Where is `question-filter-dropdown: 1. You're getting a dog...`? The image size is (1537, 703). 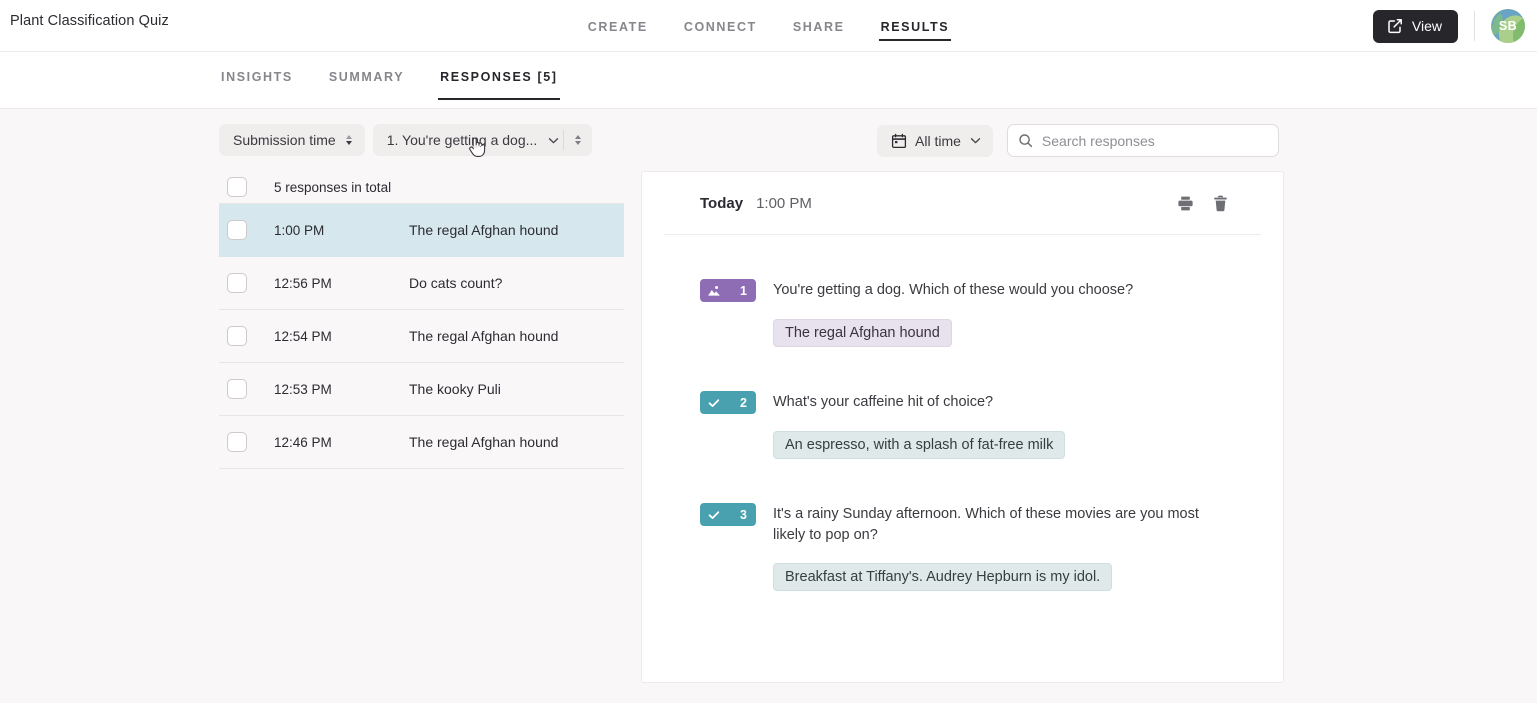 question-filter-dropdown: 1. You're getting a dog... is located at coordinates (468, 140).